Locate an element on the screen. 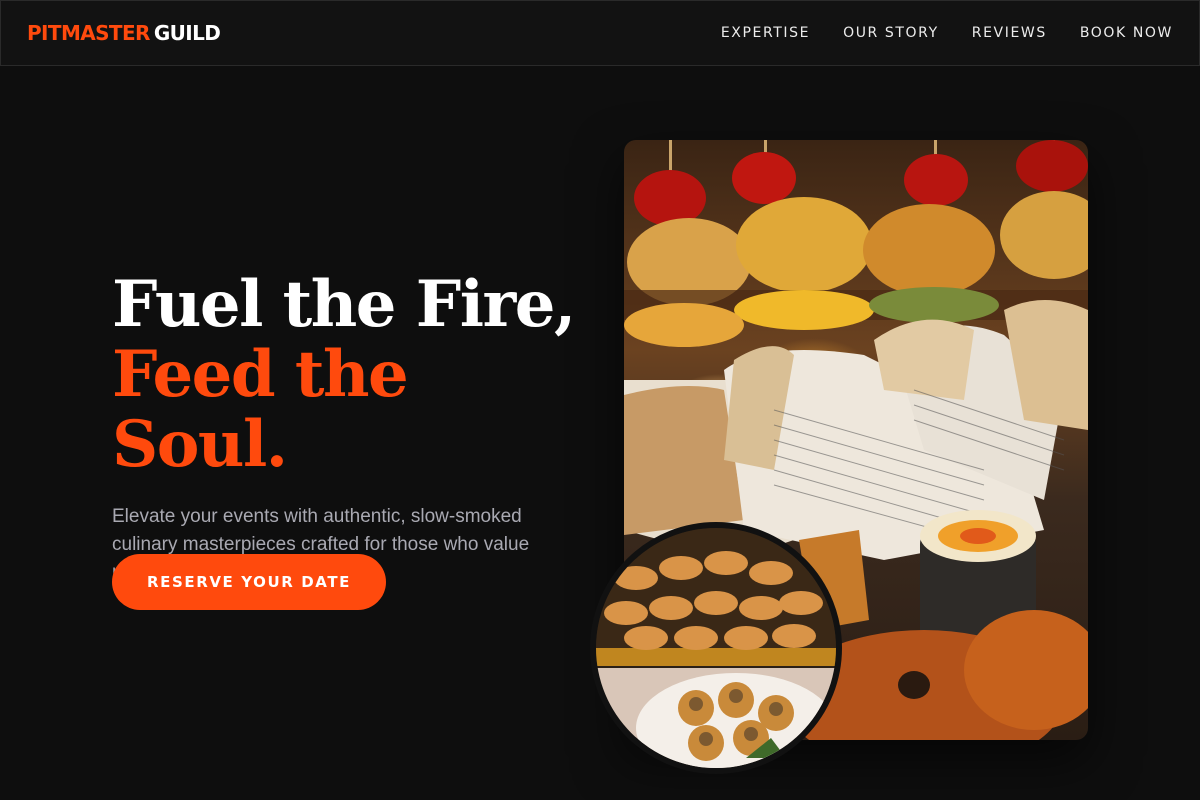 The width and height of the screenshot is (1200, 800). nav-link-reviews: REVIEWS is located at coordinates (1009, 33).